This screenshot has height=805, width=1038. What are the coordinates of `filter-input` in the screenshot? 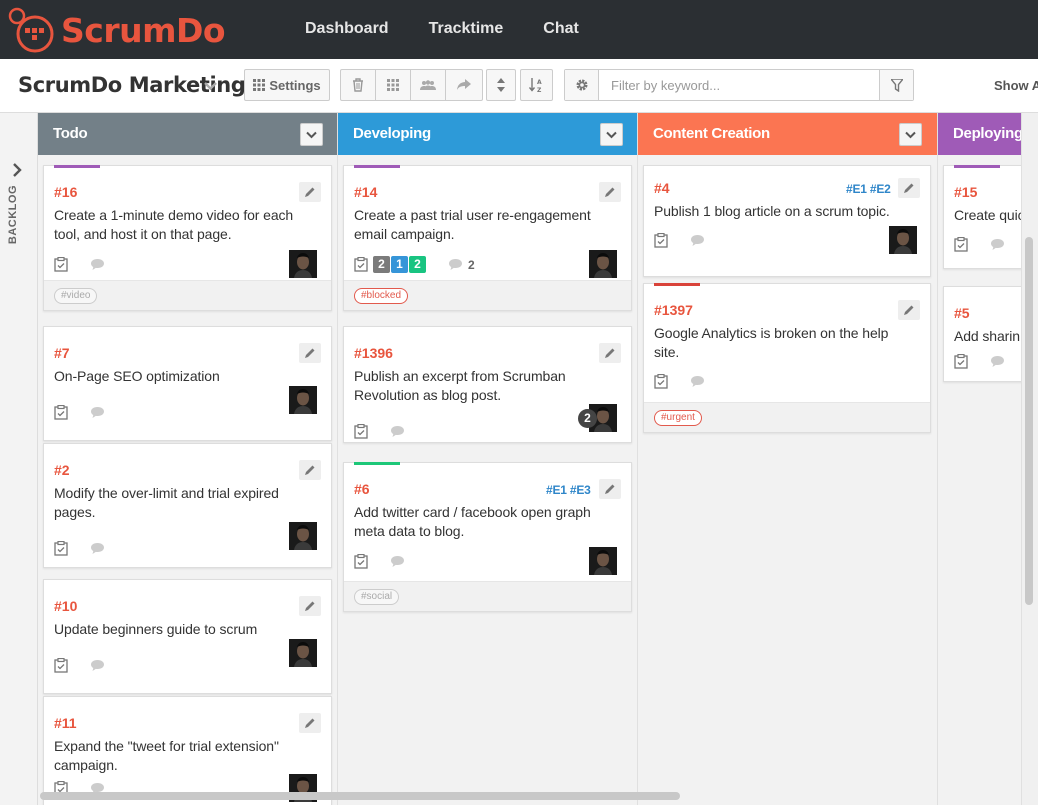 It's located at (739, 85).